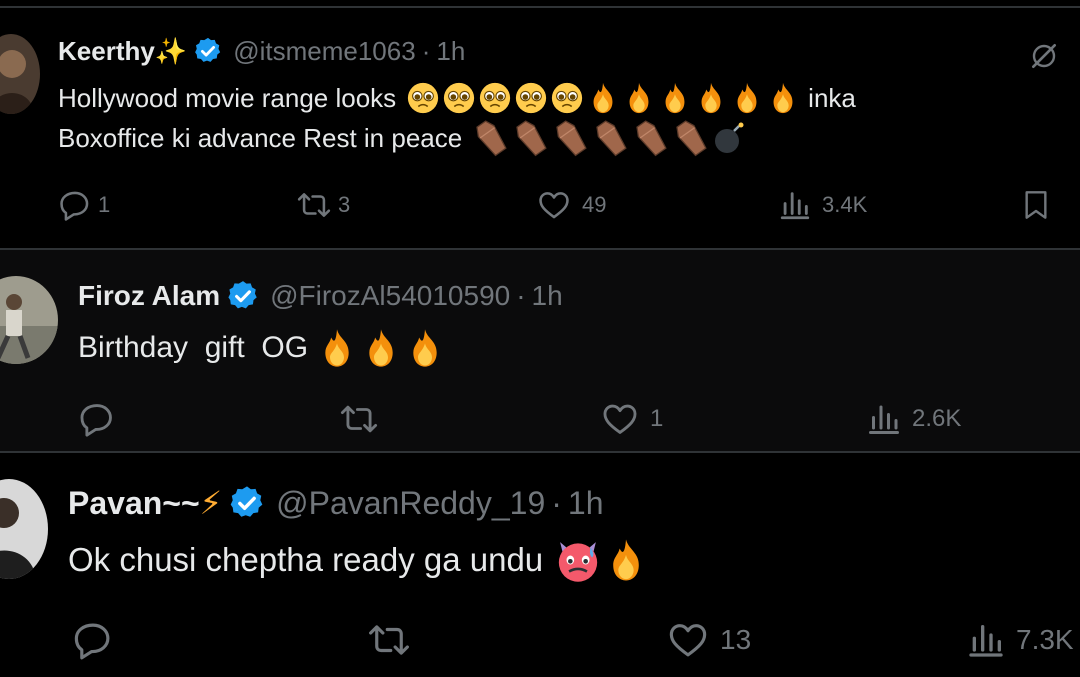 Image resolution: width=1080 pixels, height=677 pixels. I want to click on action-bar: 1 3 49 3.4K, so click(540, 206).